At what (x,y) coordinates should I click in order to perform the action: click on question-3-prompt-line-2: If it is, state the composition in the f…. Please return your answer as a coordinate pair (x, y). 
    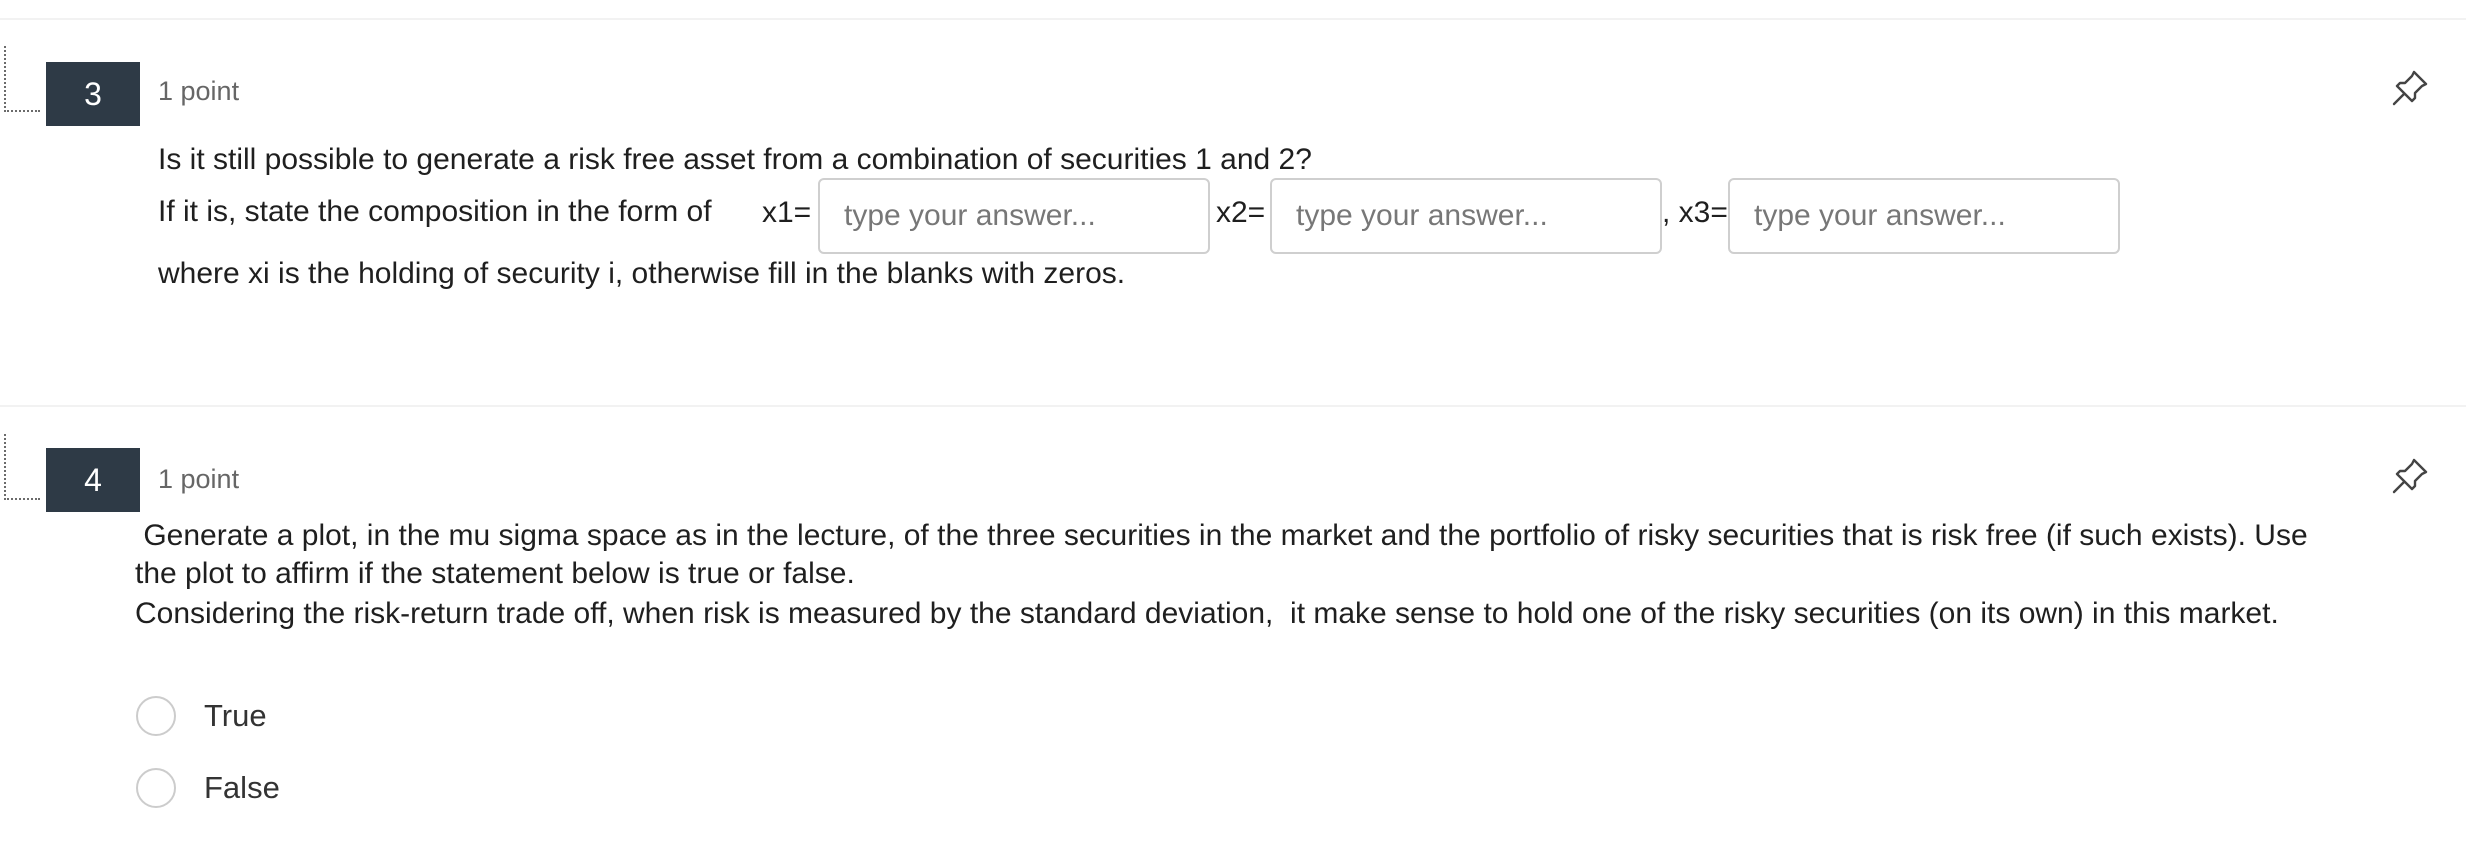
    Looking at the image, I should click on (435, 211).